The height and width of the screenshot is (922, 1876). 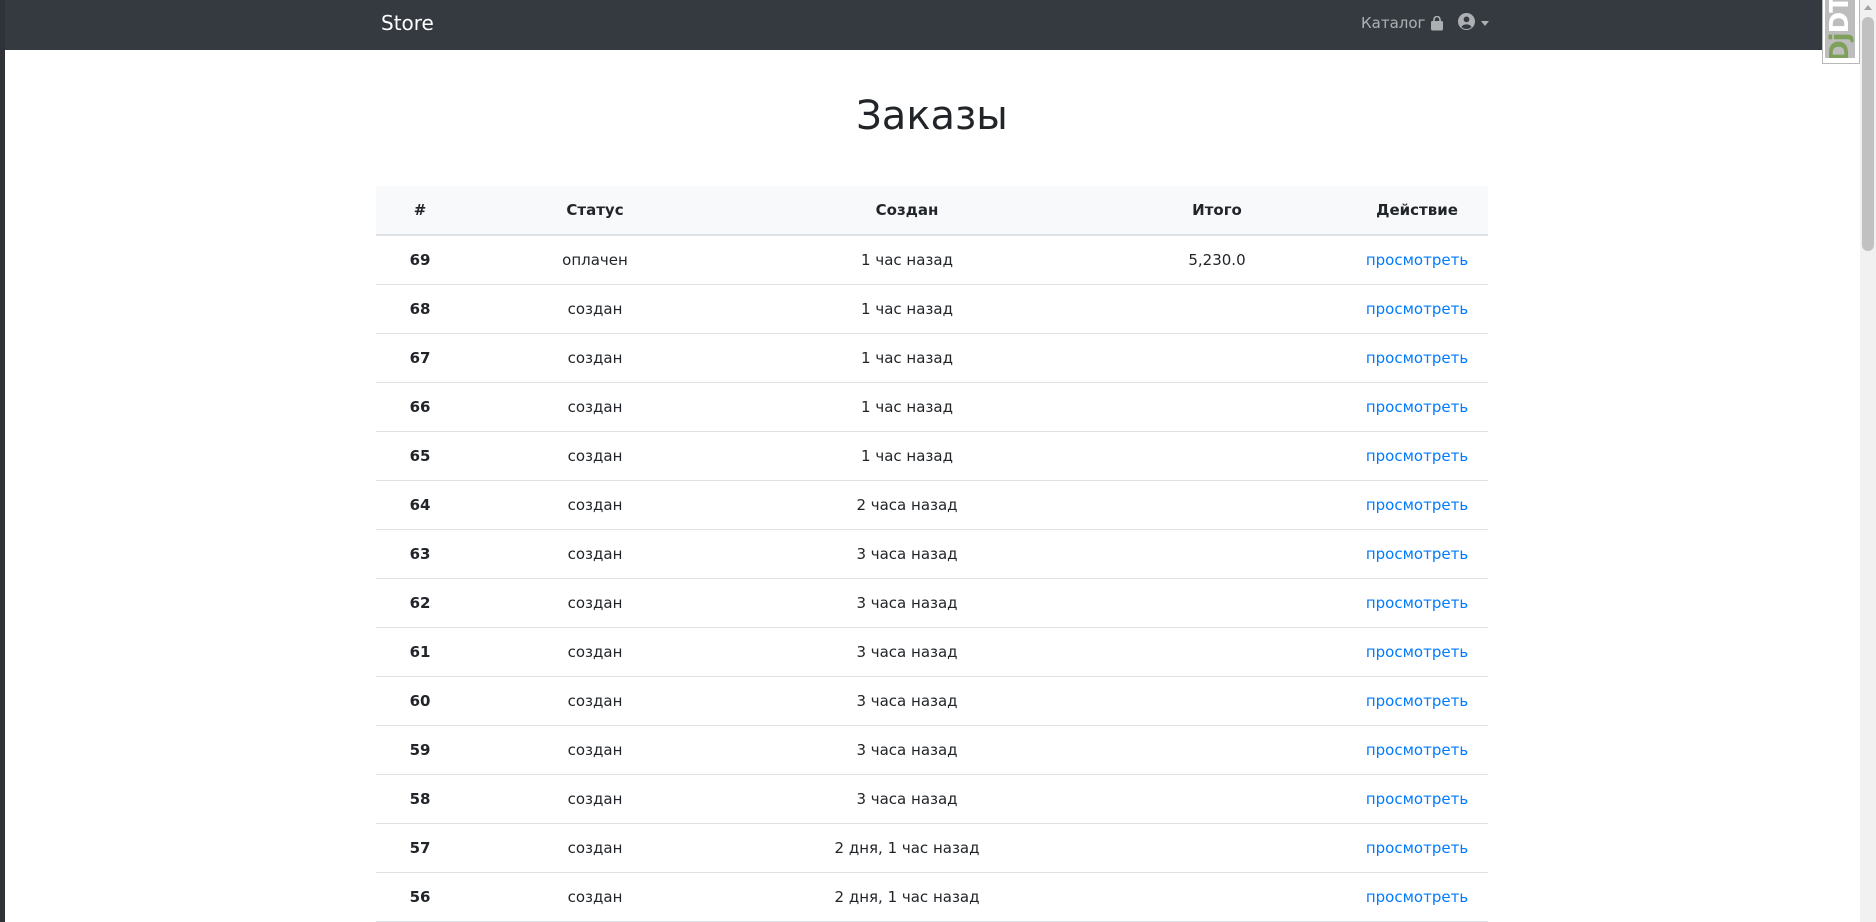 What do you see at coordinates (1417, 211) in the screenshot?
I see `column-header-action: Действие` at bounding box center [1417, 211].